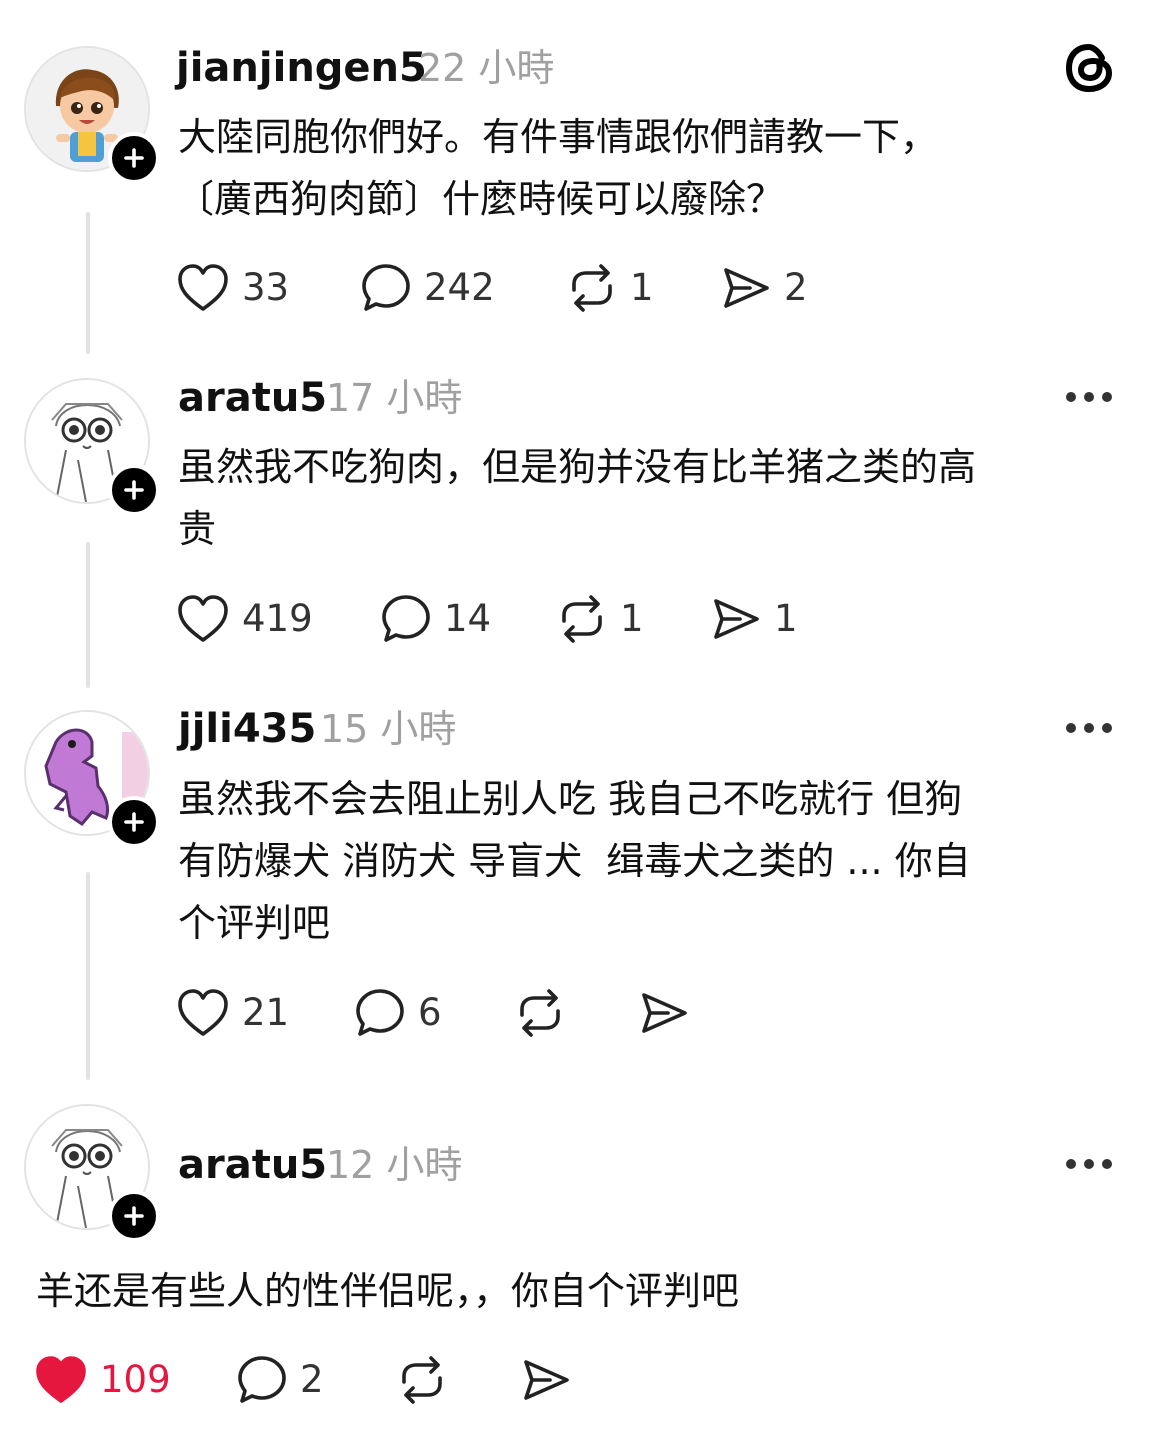 The image size is (1152, 1440). Describe the element at coordinates (796, 287) in the screenshot. I see `share-count: 2` at that location.